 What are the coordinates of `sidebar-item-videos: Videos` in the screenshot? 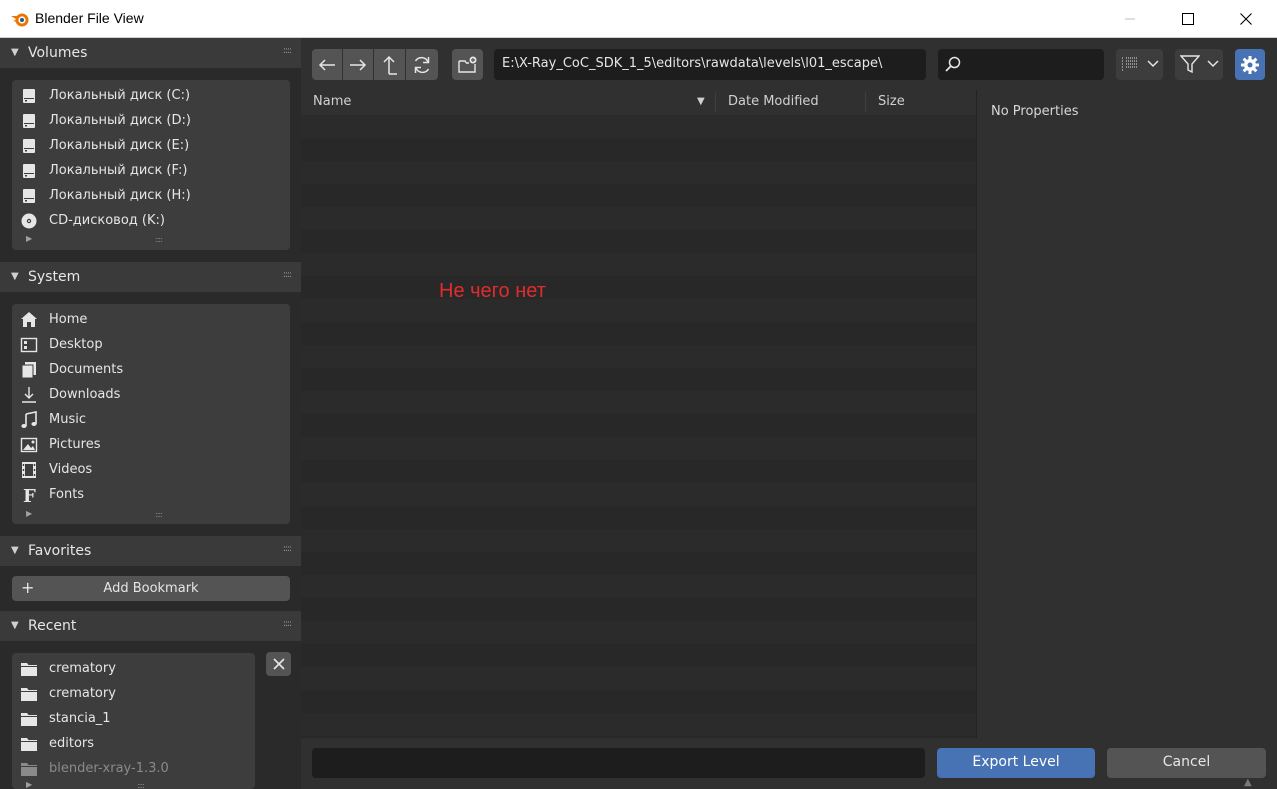 It's located at (151, 469).